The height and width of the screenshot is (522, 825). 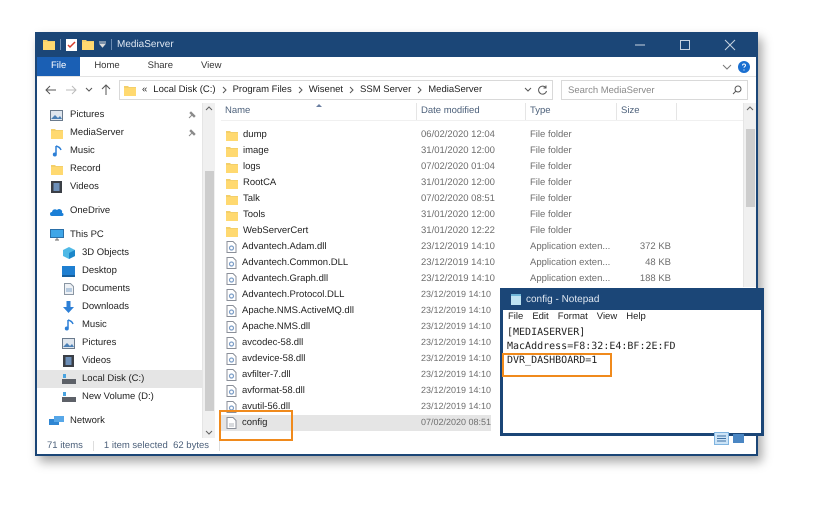 I want to click on breadcrumb-item: Program Files, so click(x=262, y=90).